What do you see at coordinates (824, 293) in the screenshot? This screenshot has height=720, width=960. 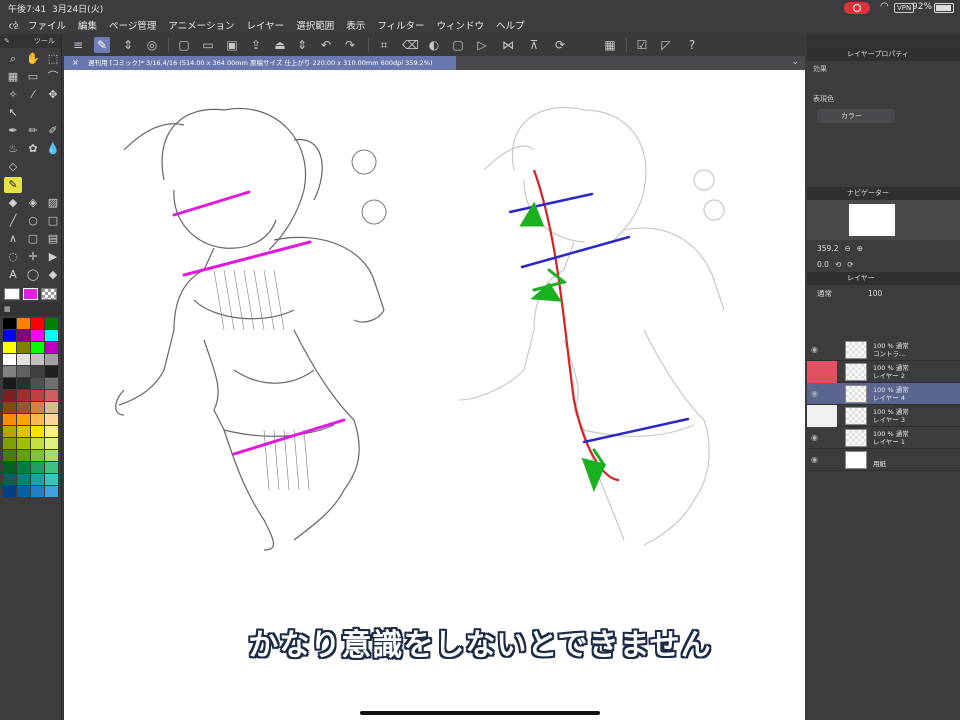 I see `blend-mode: 通常` at bounding box center [824, 293].